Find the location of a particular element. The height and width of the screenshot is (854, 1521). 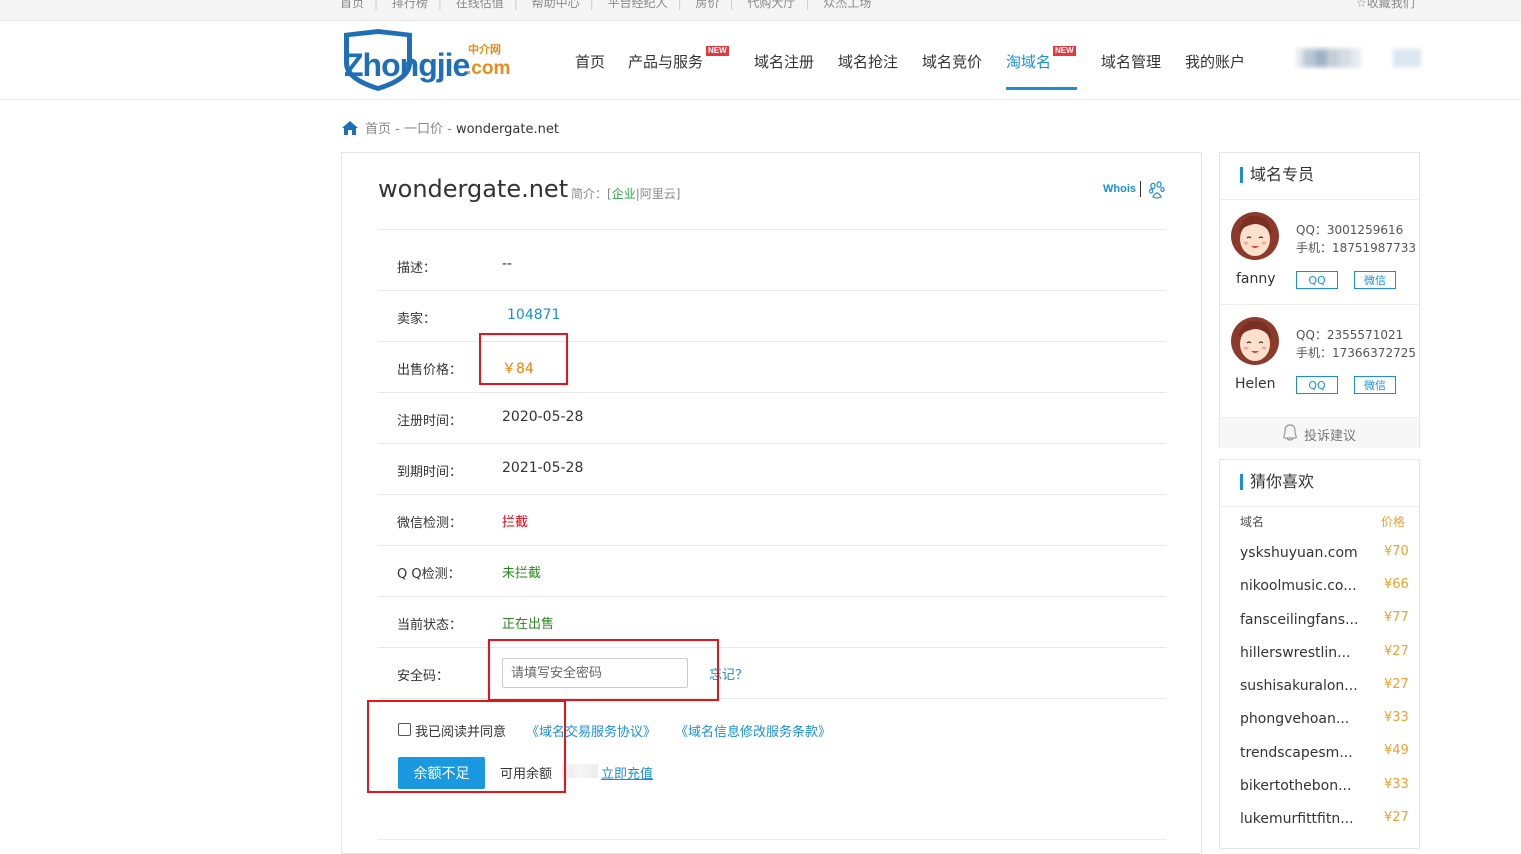

domain-title: wondergate.net is located at coordinates (473, 189).